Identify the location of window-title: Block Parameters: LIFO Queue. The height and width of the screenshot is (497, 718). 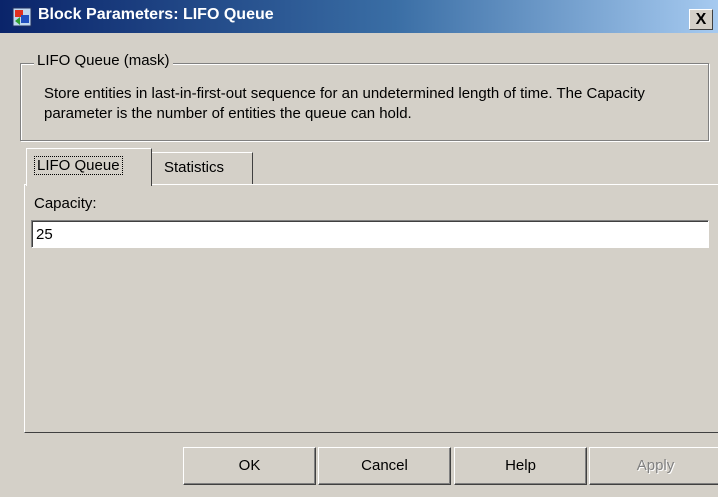
(156, 14).